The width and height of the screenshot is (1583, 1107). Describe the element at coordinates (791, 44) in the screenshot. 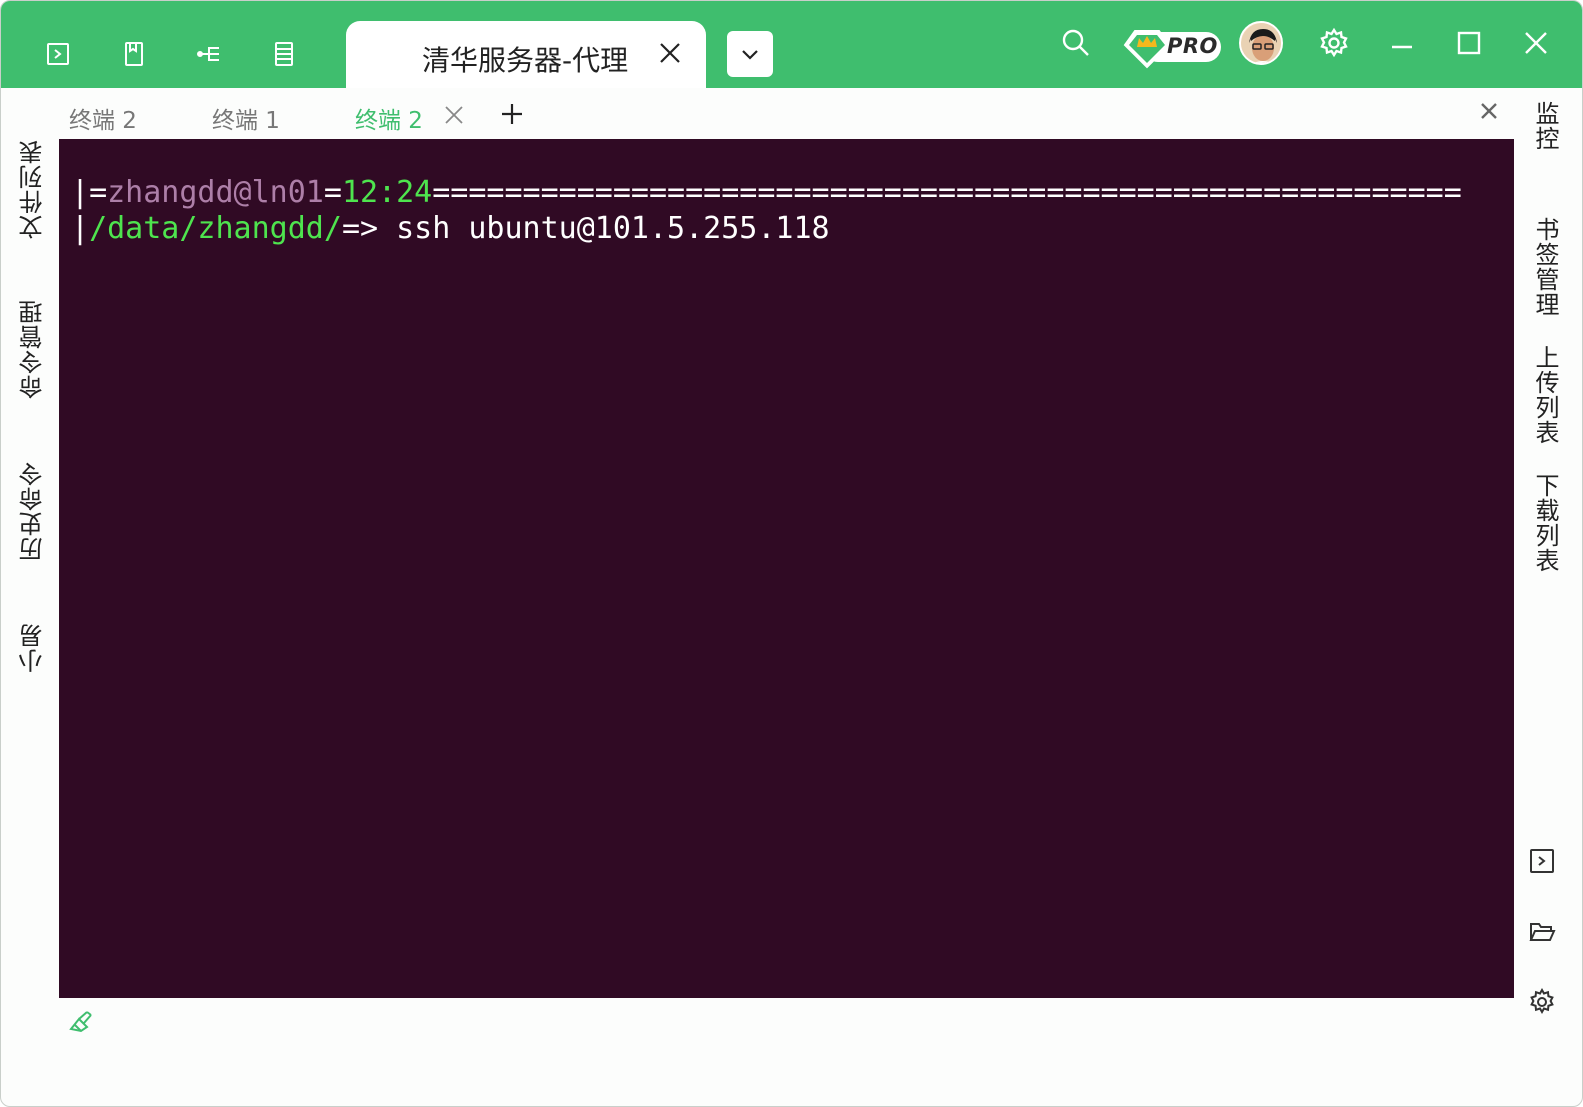

I see `title-bar: 清华服务器-代理 PRO` at that location.